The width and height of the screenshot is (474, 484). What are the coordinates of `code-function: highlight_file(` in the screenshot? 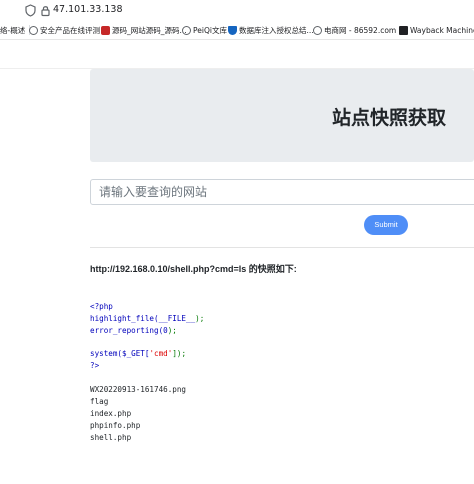 It's located at (124, 318).